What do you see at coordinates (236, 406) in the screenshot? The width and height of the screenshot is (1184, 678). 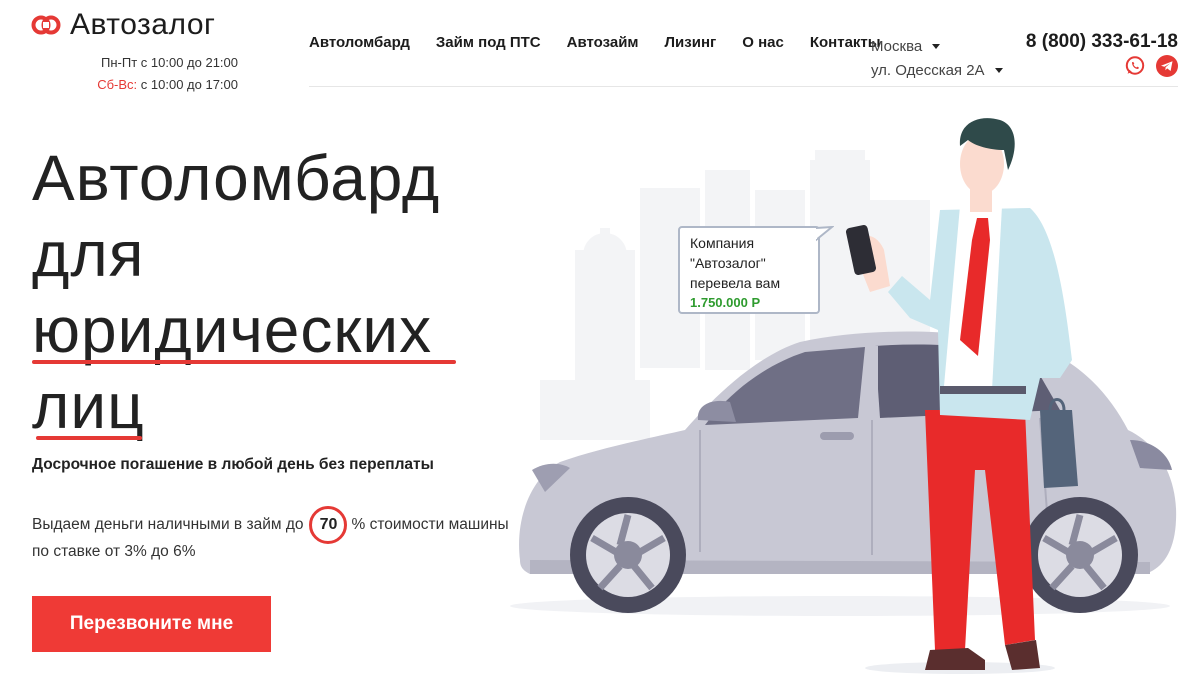 I see `title-line-4: лиц` at bounding box center [236, 406].